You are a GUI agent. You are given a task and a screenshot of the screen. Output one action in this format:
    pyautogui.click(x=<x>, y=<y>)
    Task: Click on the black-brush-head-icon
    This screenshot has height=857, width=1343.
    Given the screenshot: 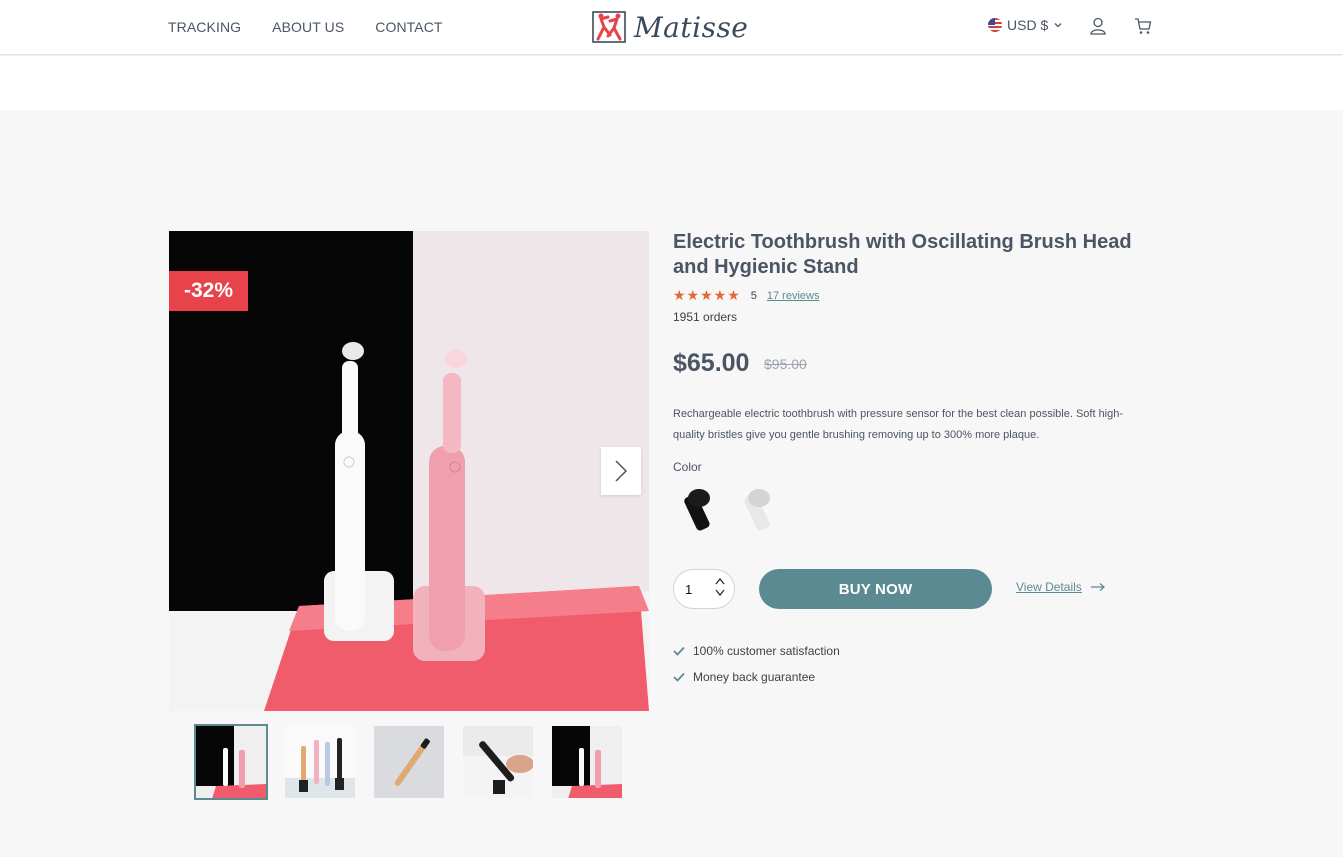 What is the action you would take?
    pyautogui.click(x=696, y=510)
    